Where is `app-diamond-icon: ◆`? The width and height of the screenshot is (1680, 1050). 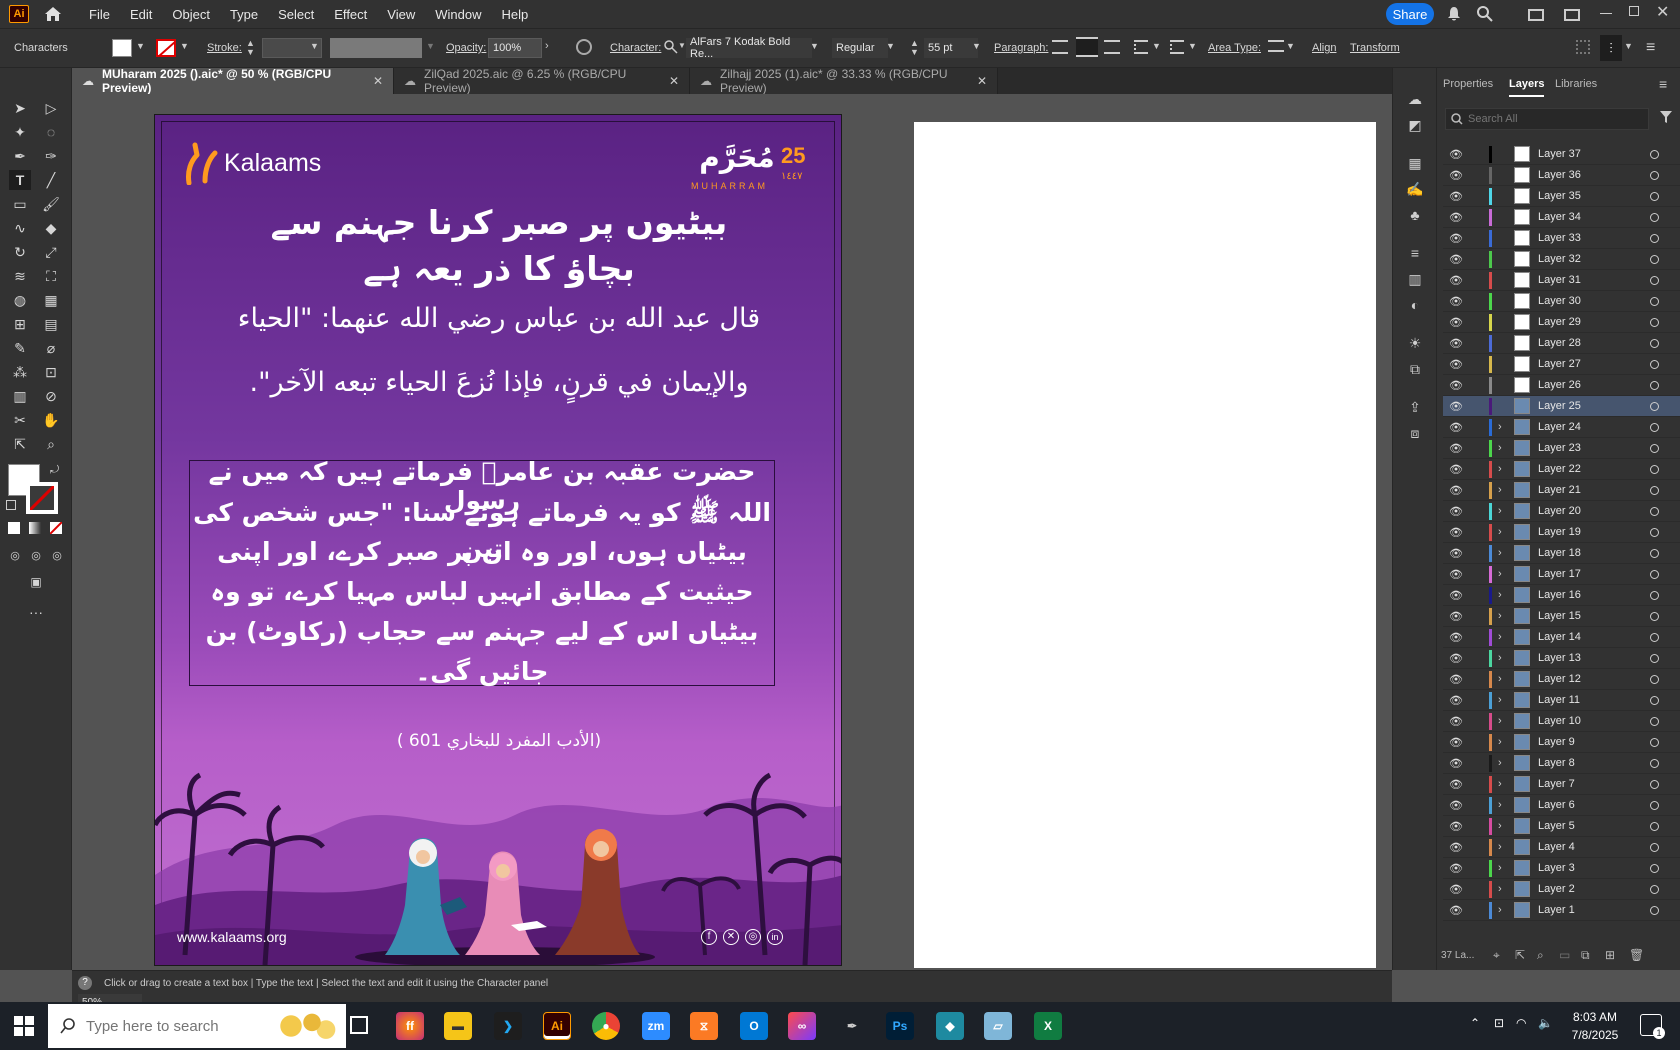 app-diamond-icon: ◆ is located at coordinates (950, 1026).